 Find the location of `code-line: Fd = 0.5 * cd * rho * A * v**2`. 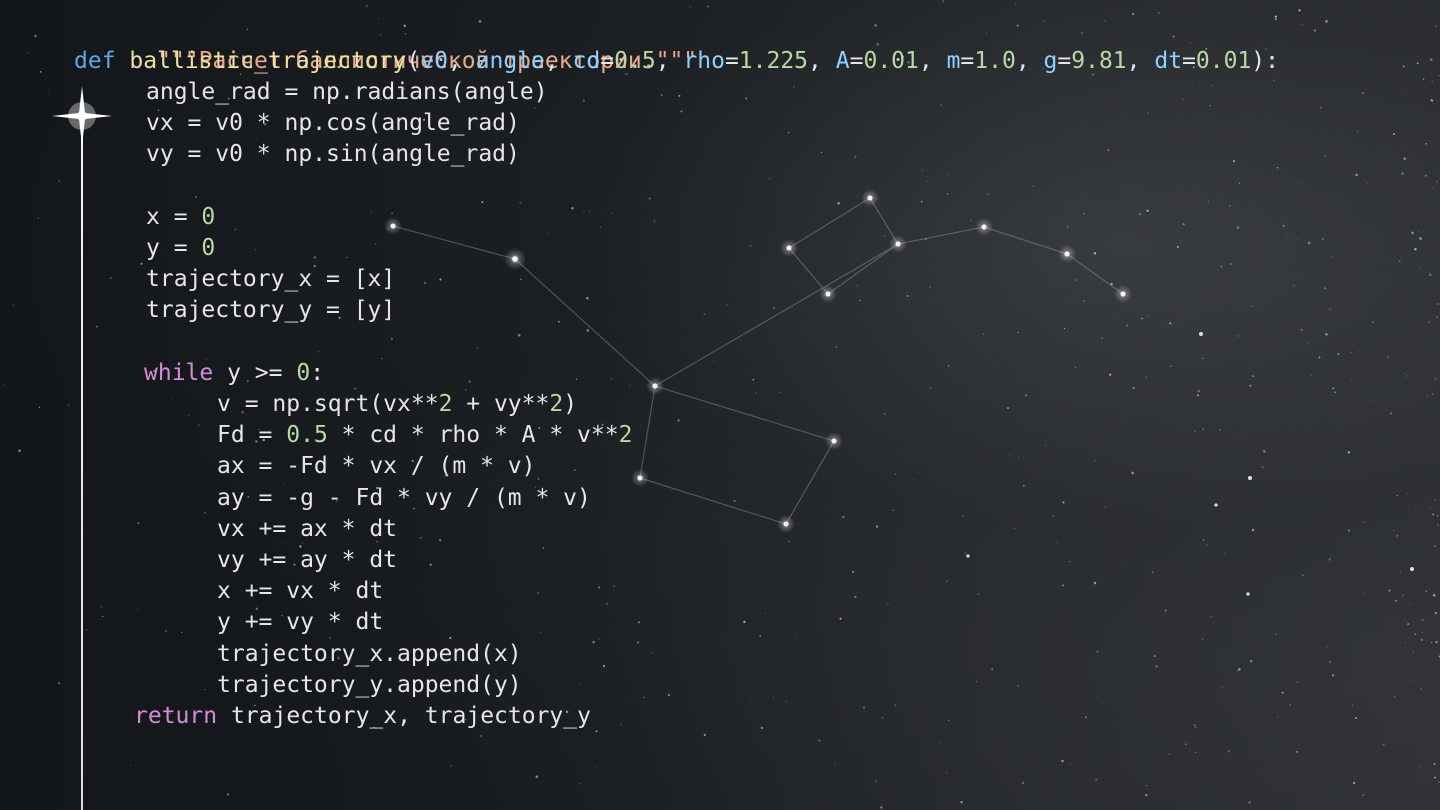

code-line: Fd = 0.5 * cd * rho * A * v**2 is located at coordinates (424, 435).